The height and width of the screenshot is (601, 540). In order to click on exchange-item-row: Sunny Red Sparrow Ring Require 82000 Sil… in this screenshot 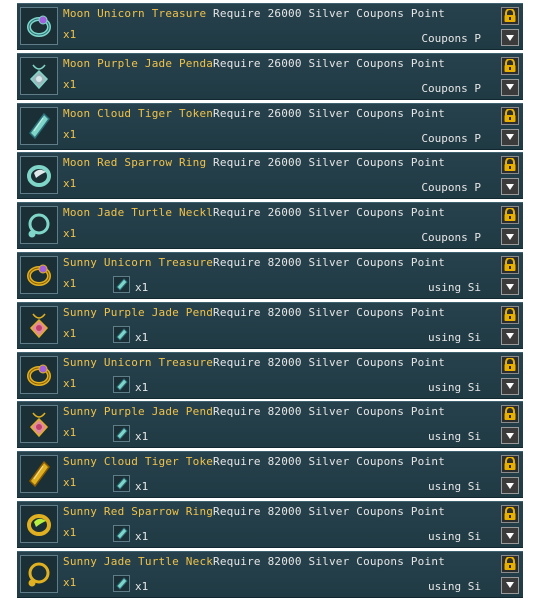, I will do `click(270, 524)`.